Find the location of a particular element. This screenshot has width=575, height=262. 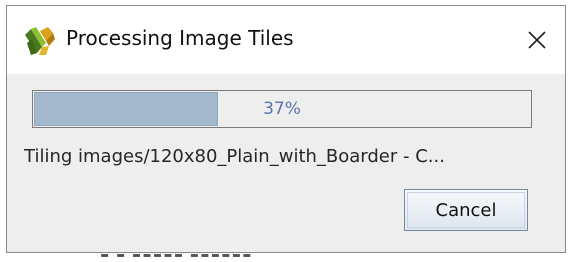

close-icon is located at coordinates (537, 40).